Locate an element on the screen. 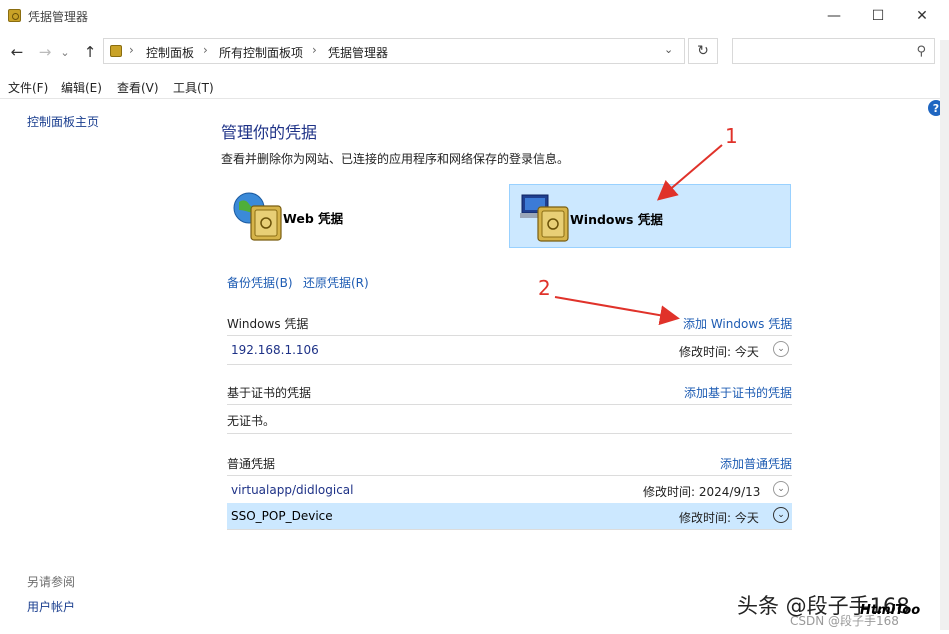  watermark-logo: HtmlToo is located at coordinates (890, 610).